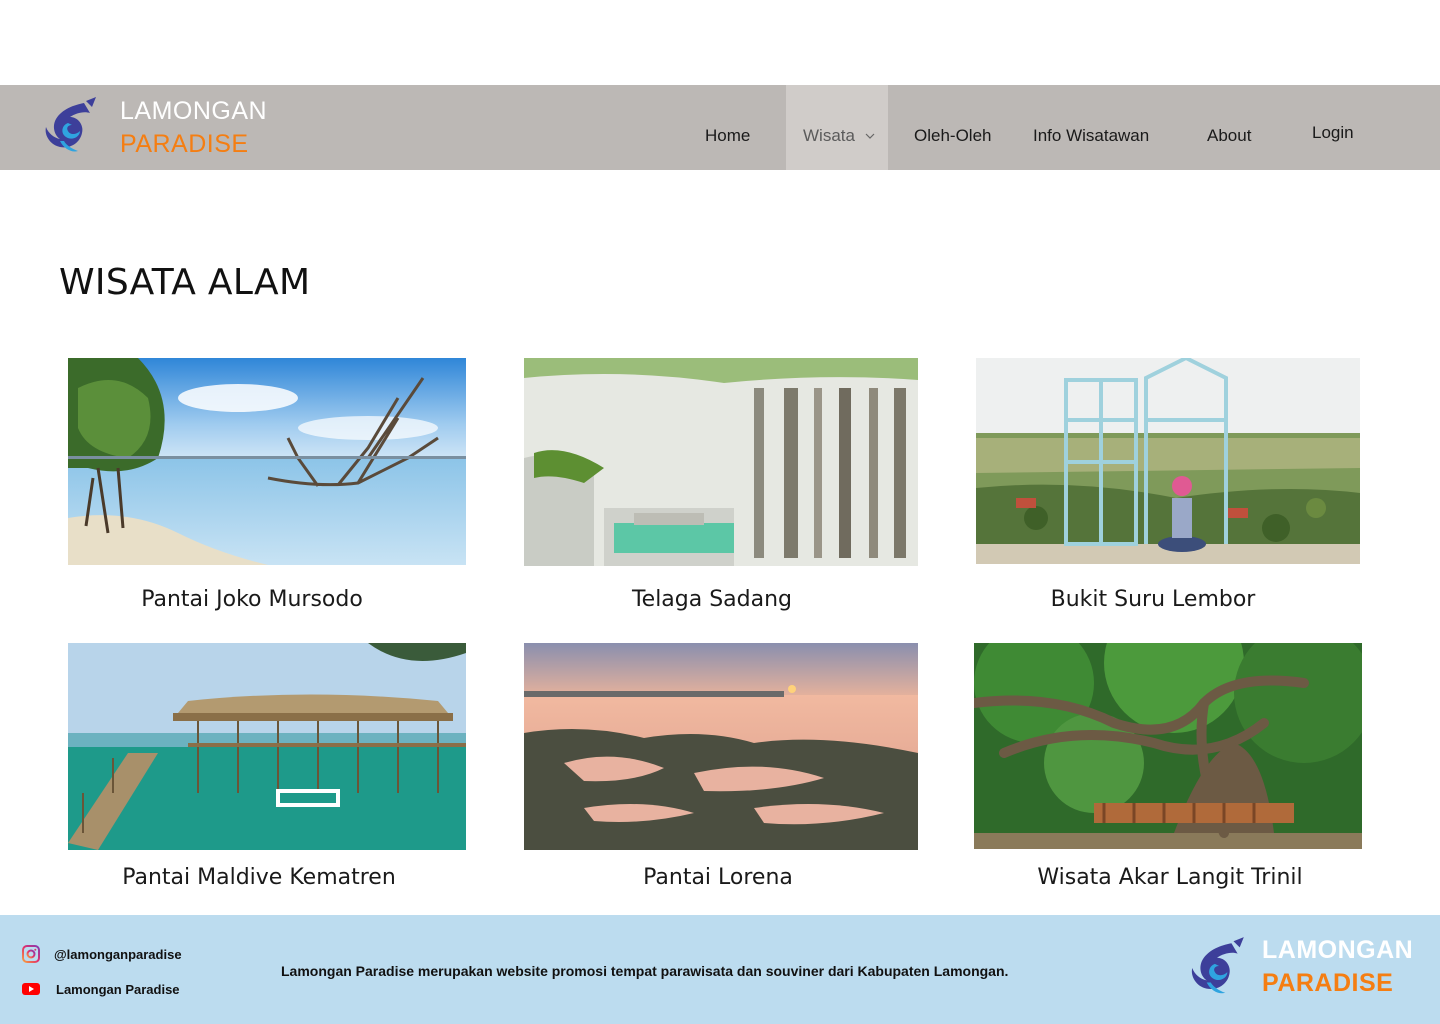 The image size is (1440, 1024). I want to click on footer-brand-line-2: PARADISE, so click(1328, 983).